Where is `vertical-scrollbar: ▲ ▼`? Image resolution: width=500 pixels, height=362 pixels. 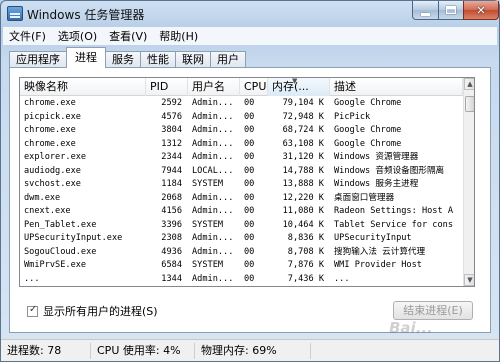
vertical-scrollbar: ▲ ▼ is located at coordinates (468, 182).